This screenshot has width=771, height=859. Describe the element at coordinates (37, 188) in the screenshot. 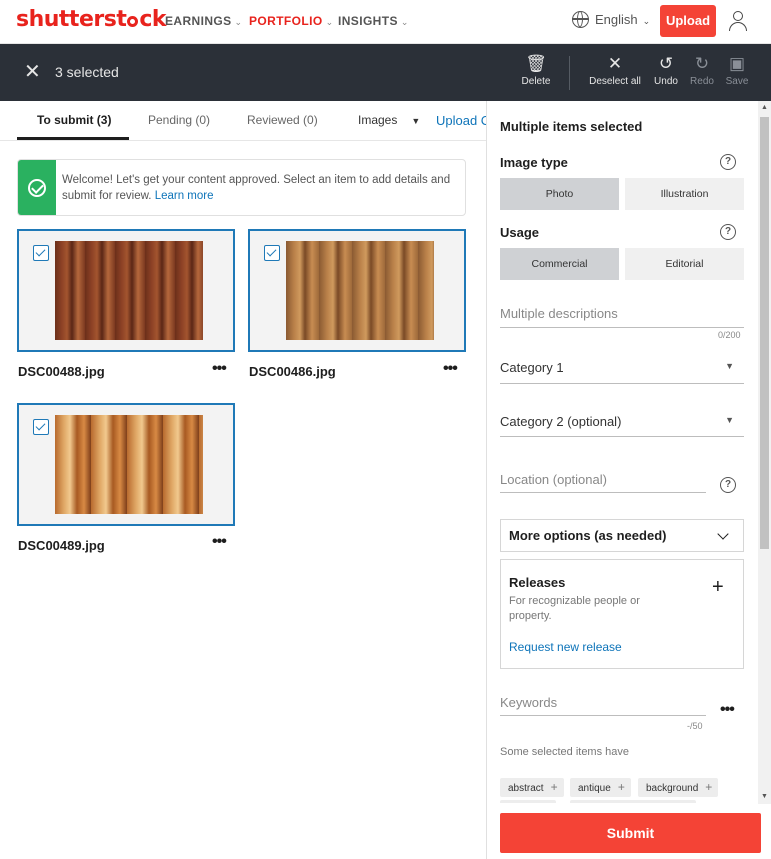

I see `check-circle-icon` at that location.